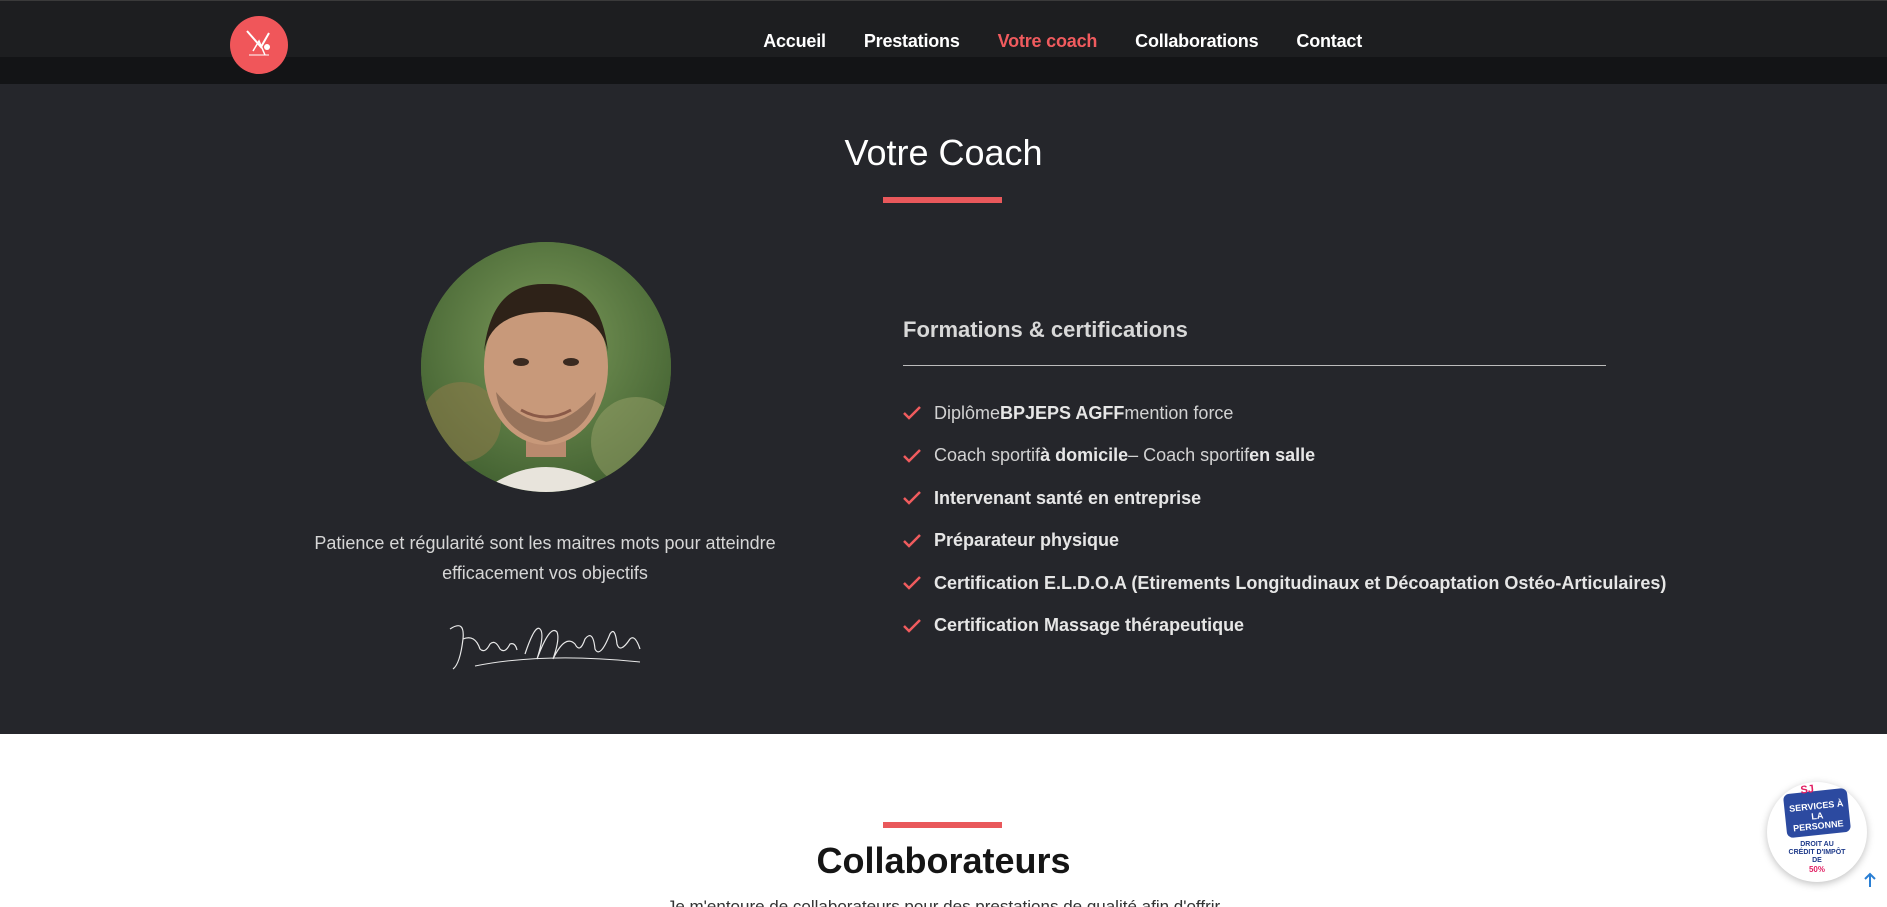 Image resolution: width=1887 pixels, height=907 pixels. I want to click on nav-prestations: Prestations, so click(912, 41).